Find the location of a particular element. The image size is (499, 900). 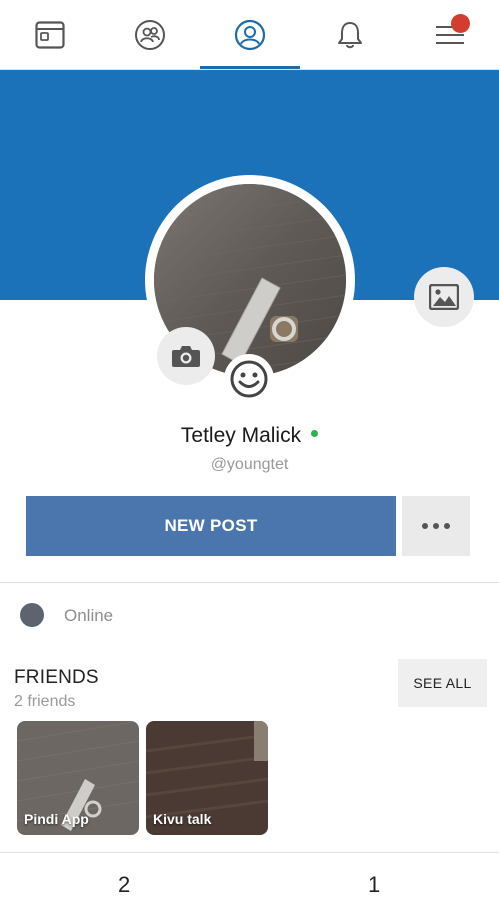

counter-left: 2 is located at coordinates (124, 885).